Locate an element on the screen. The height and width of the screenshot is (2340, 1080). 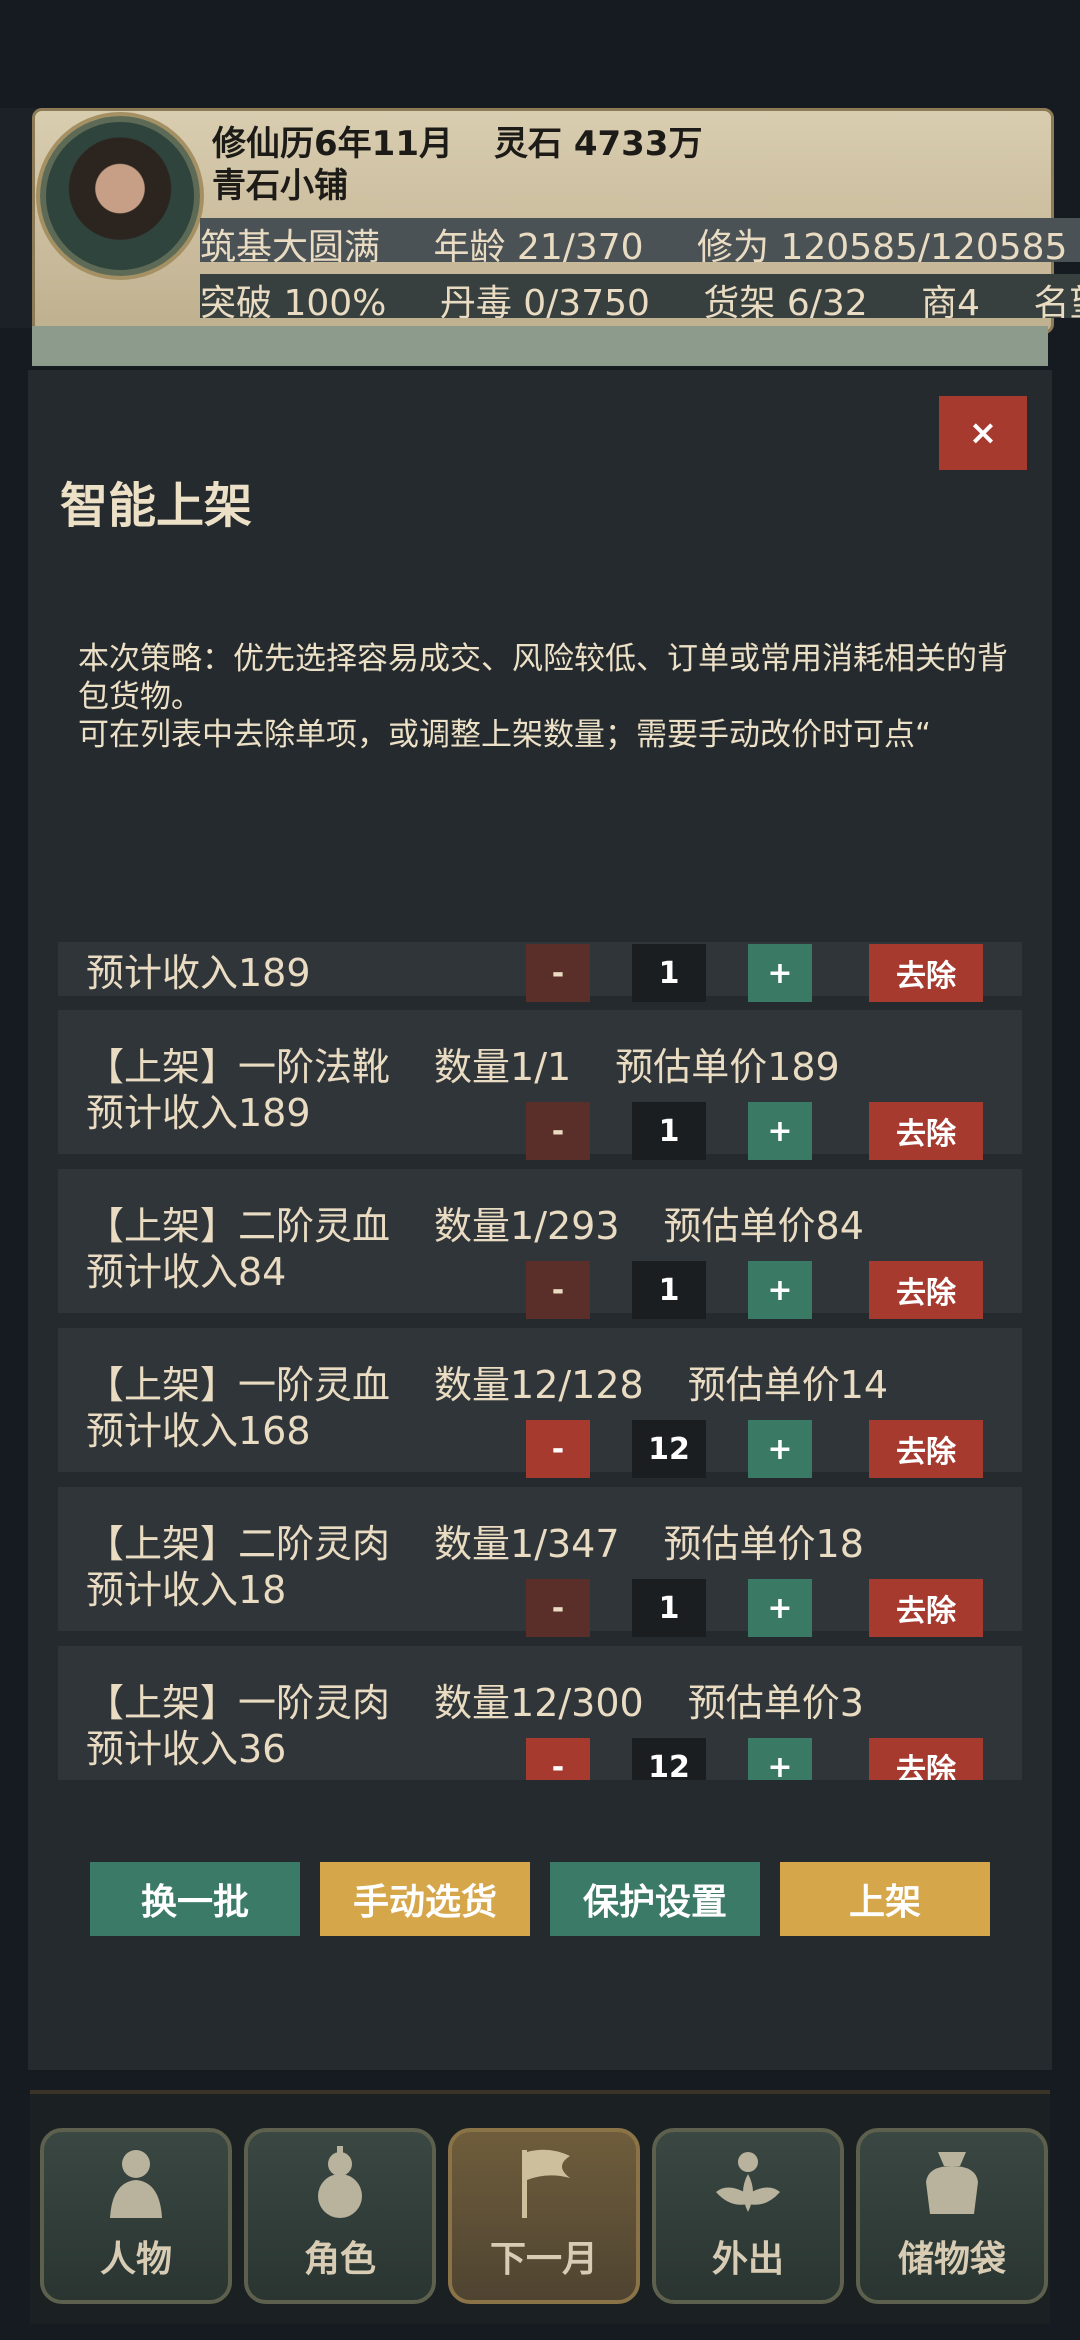
gourd-icon is located at coordinates (340, 2182).